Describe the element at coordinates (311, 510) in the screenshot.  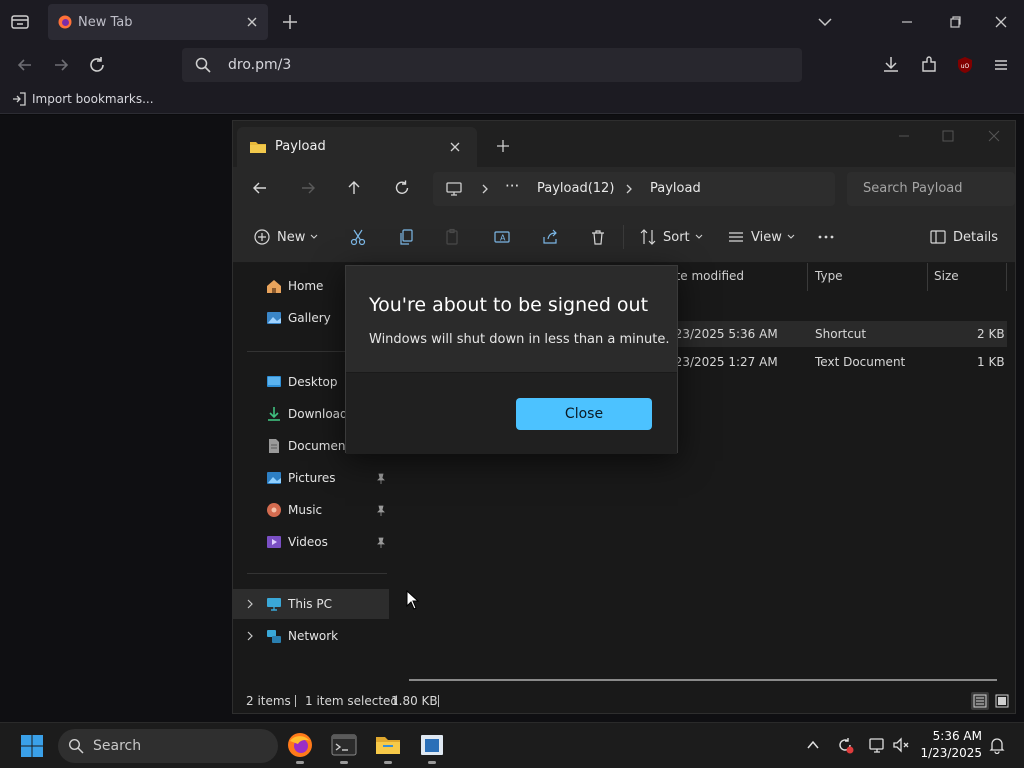
I see `nav-item-music: Music` at that location.